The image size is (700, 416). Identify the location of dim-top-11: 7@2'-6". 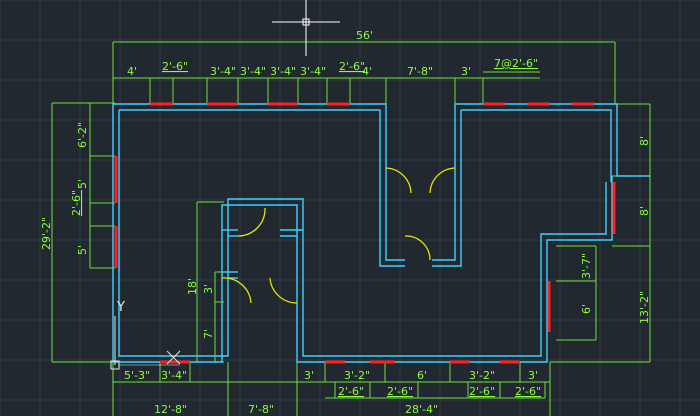
(516, 63).